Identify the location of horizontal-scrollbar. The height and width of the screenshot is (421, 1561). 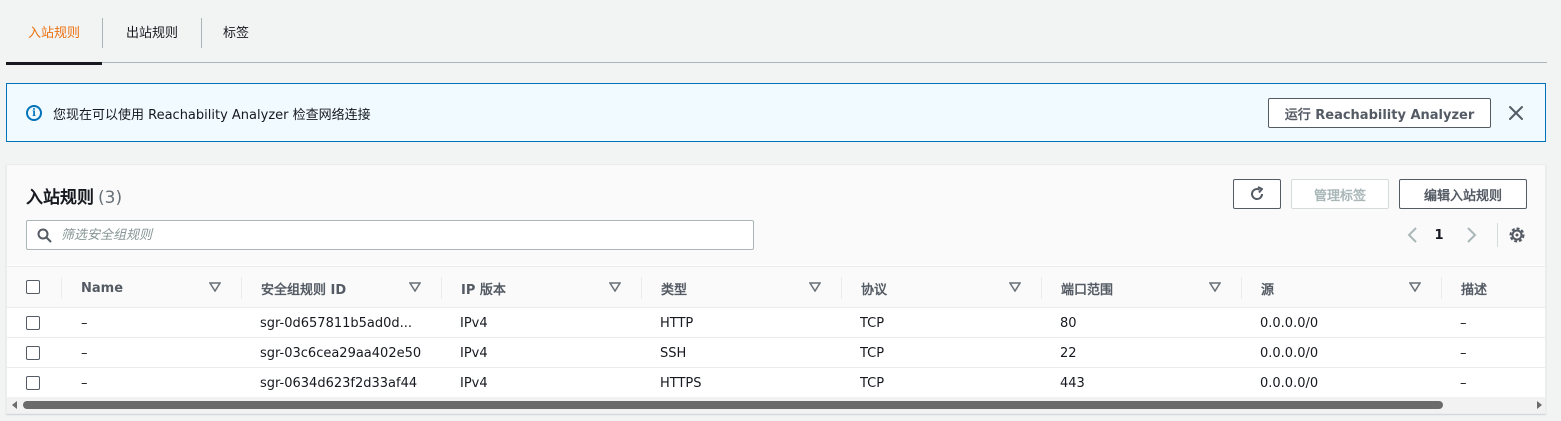
(776, 405).